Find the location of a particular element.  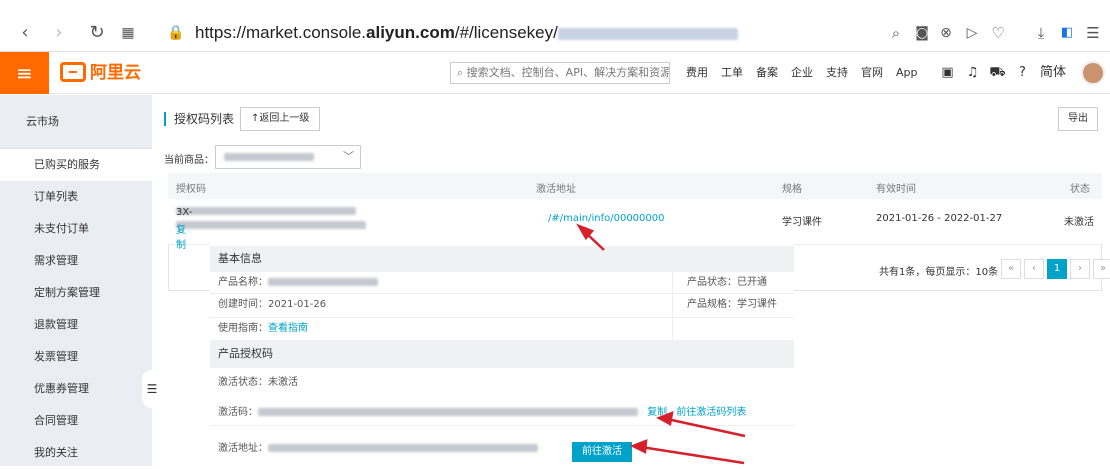

page-1-button: 1 is located at coordinates (1057, 269).